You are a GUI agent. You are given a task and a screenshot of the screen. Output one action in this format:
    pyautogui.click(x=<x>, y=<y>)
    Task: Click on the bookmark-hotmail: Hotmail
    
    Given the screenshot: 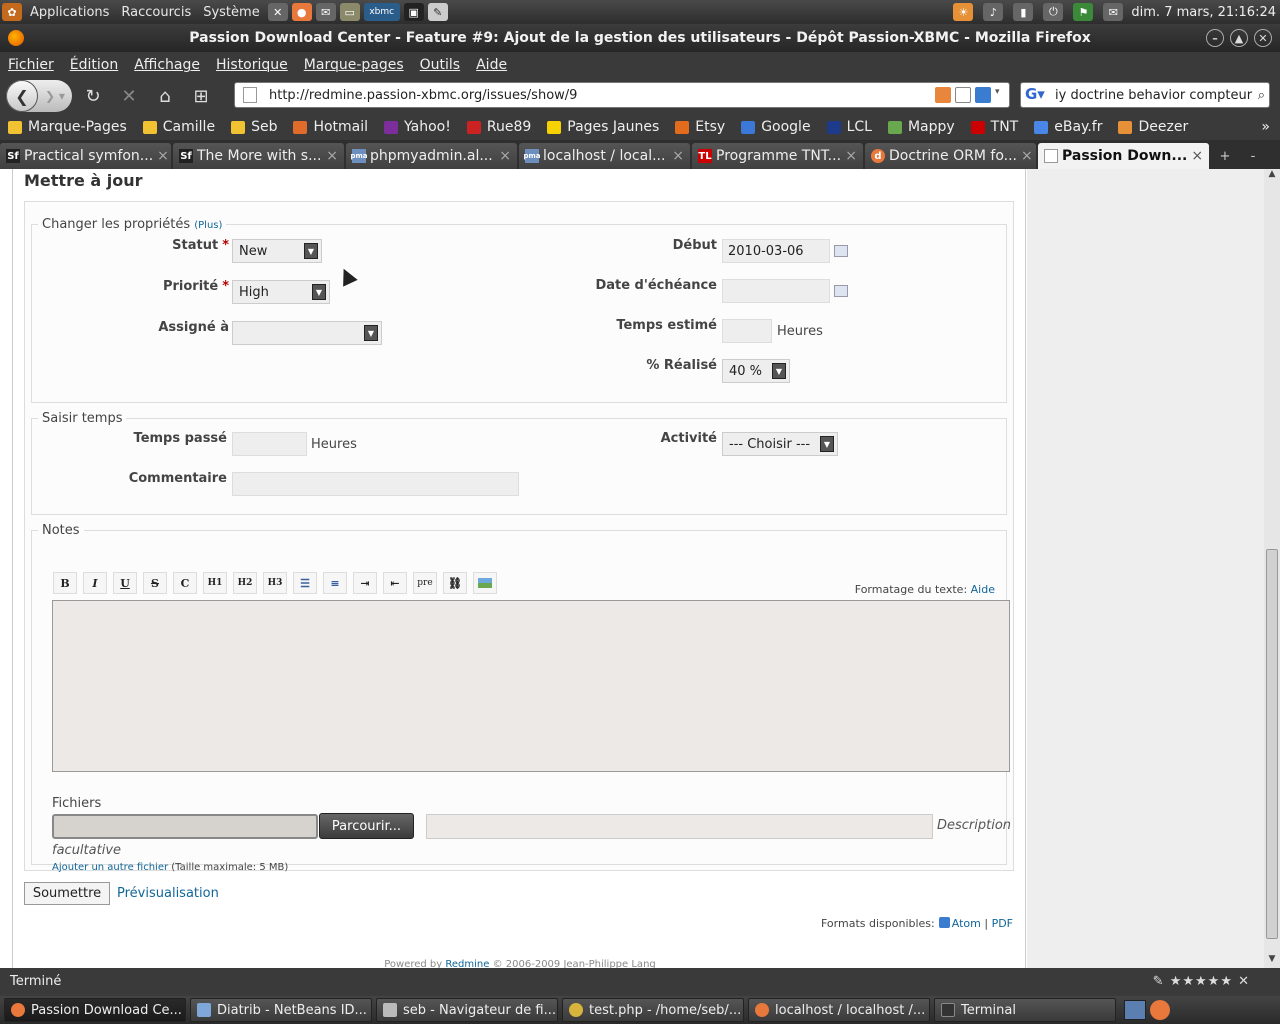 What is the action you would take?
    pyautogui.click(x=330, y=127)
    